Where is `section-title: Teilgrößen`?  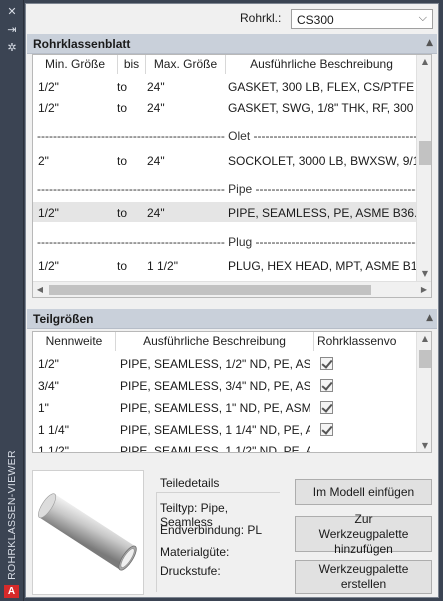 section-title: Teilgrößen is located at coordinates (63, 319).